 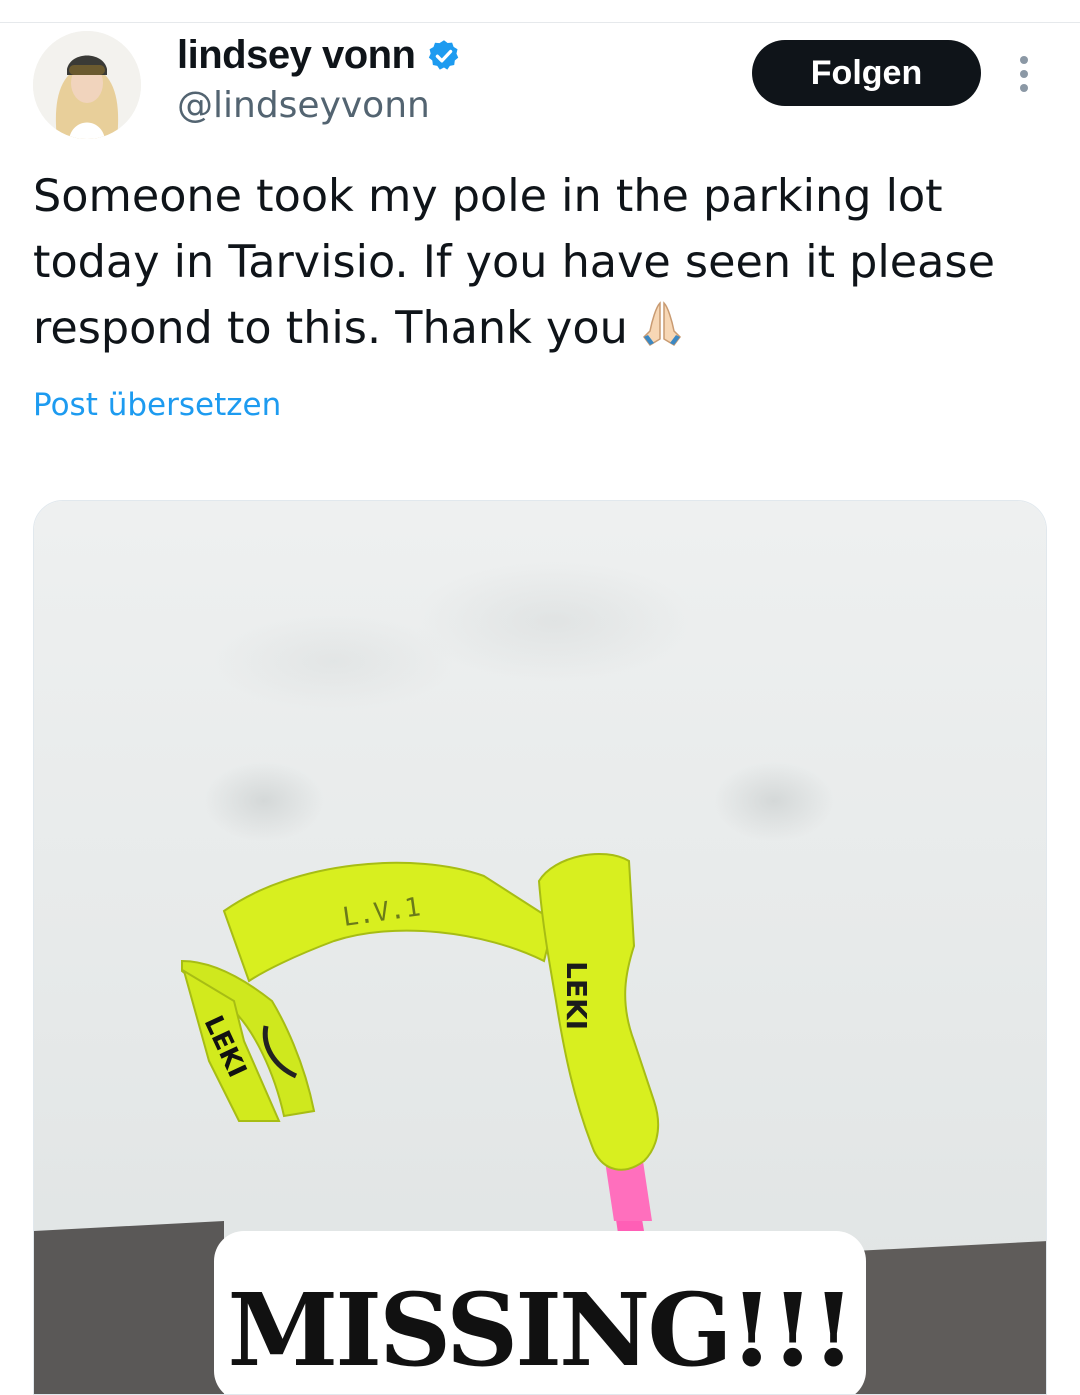 What do you see at coordinates (662, 325) in the screenshot?
I see `folded-hands-emoji` at bounding box center [662, 325].